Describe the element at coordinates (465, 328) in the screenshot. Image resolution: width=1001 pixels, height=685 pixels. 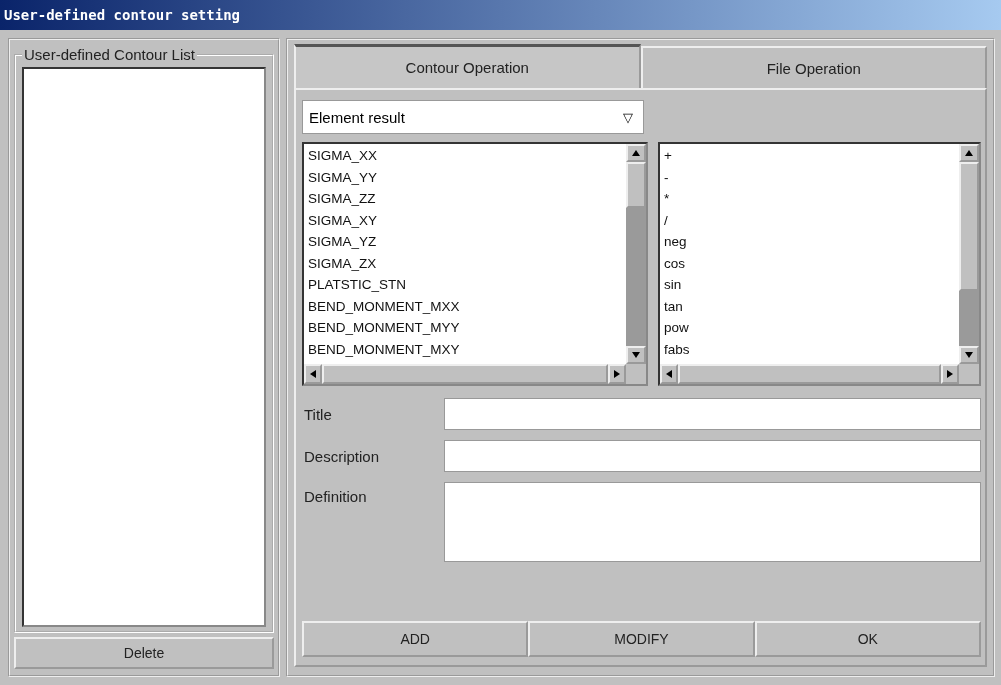
I see `list-item: BEND_MONMENT_MYY` at that location.